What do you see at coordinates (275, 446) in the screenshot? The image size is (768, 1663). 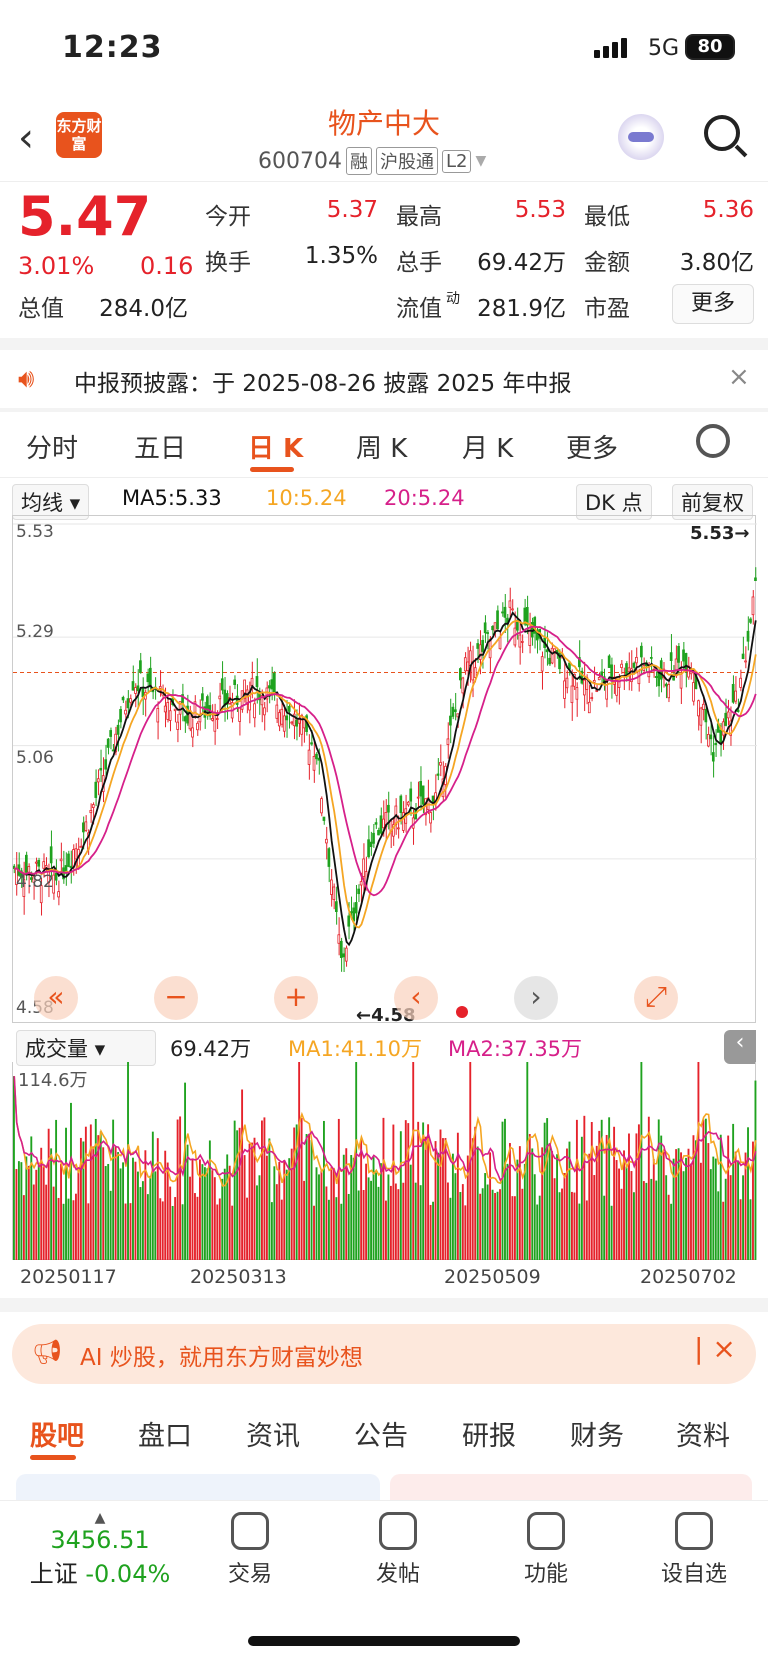 I see `tab-2: 日 K` at bounding box center [275, 446].